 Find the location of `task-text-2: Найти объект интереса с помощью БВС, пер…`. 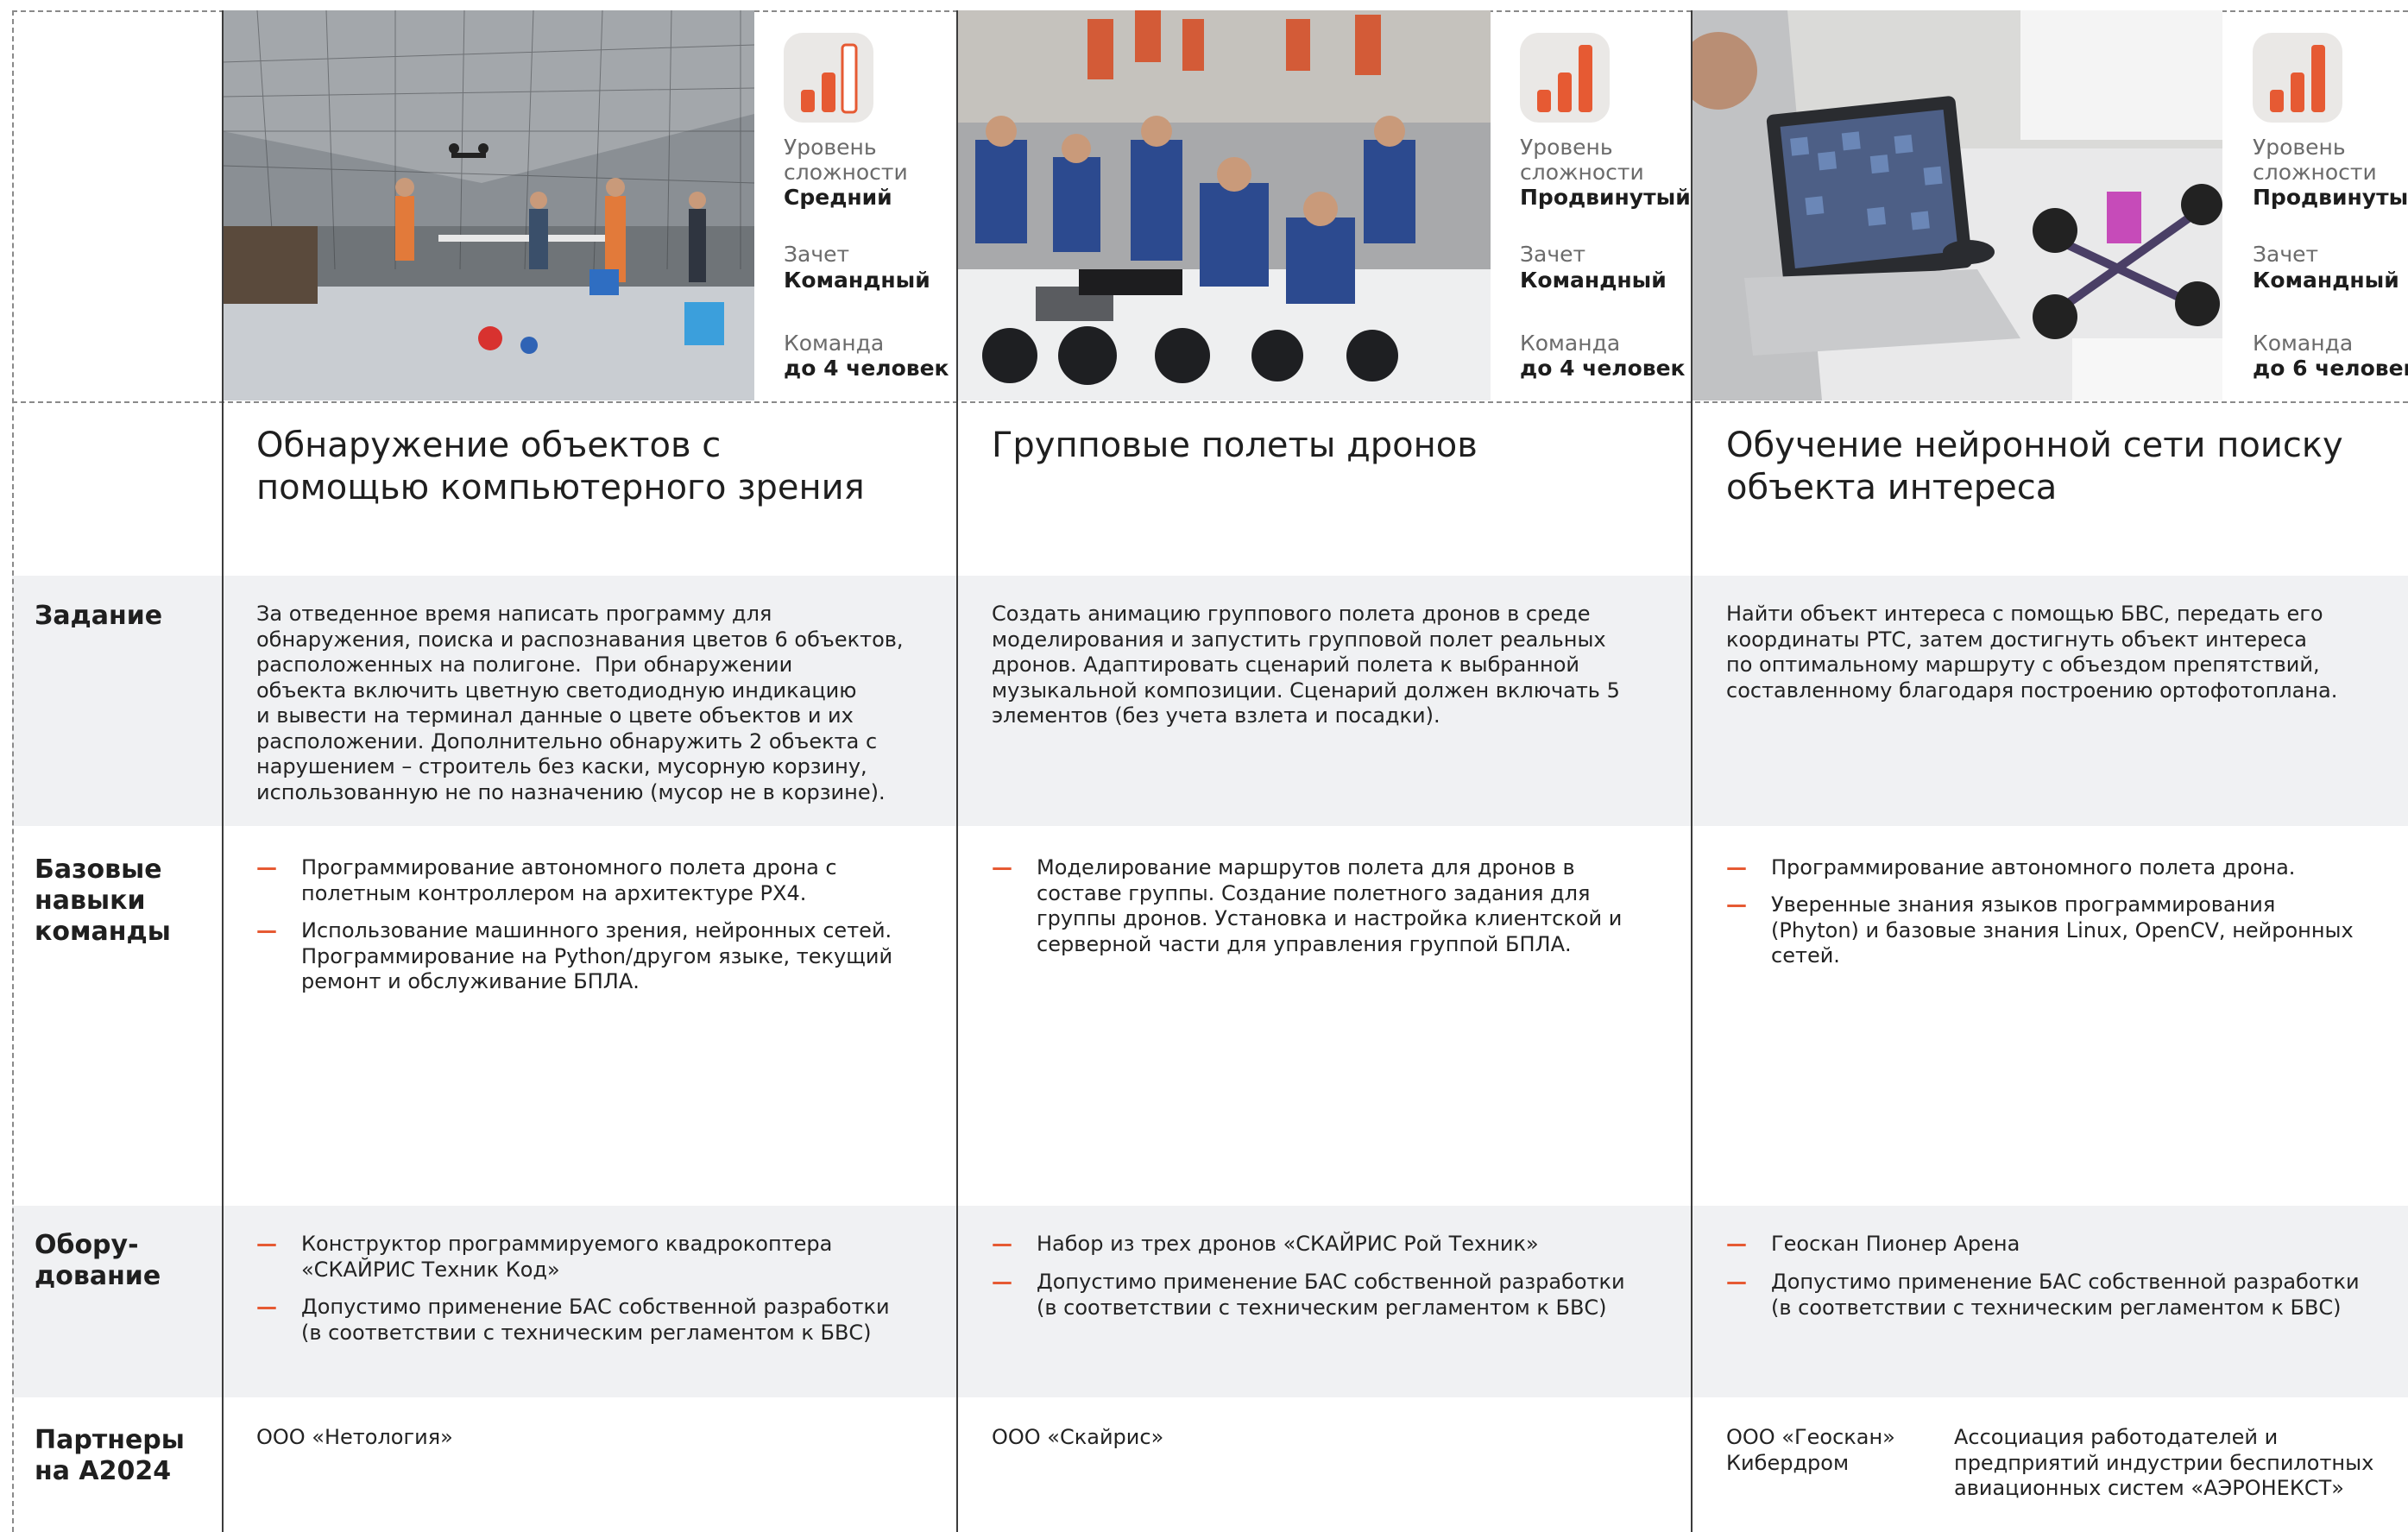

task-text-2: Найти объект интереса с помощью БВС, пер… is located at coordinates (2032, 653).